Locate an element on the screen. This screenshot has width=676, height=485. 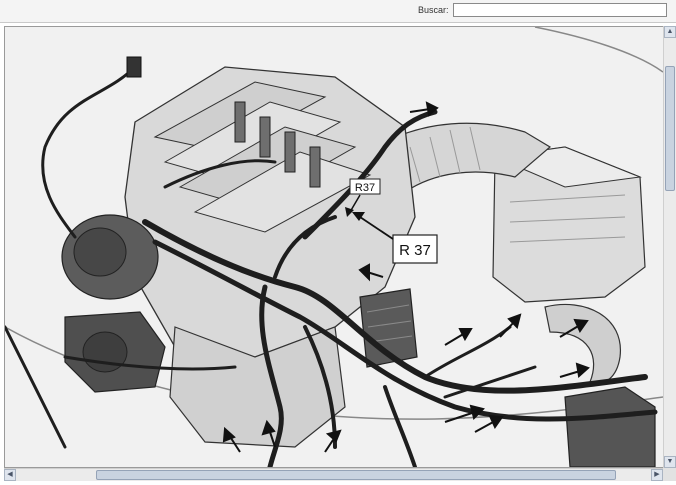
vertical-scrollbar: ▲ ▼ is located at coordinates (669, 247).